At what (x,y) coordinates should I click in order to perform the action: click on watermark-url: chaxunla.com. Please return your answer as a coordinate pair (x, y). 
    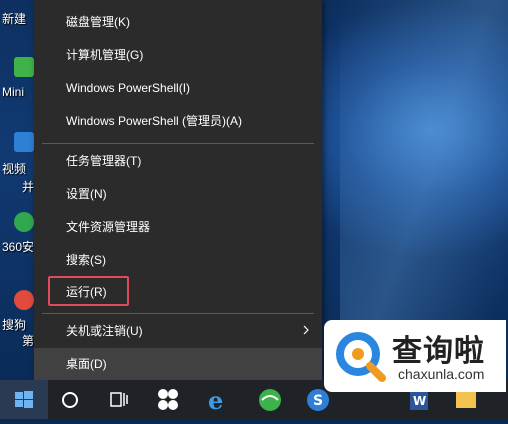
    Looking at the image, I should click on (441, 374).